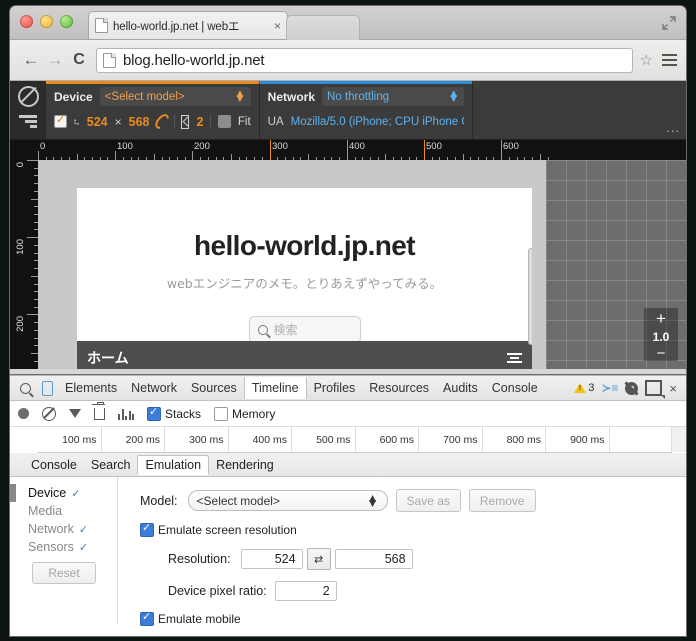 Image resolution: width=696 pixels, height=641 pixels. What do you see at coordinates (460, 388) in the screenshot?
I see `devtools-tab-audits: Audits` at bounding box center [460, 388].